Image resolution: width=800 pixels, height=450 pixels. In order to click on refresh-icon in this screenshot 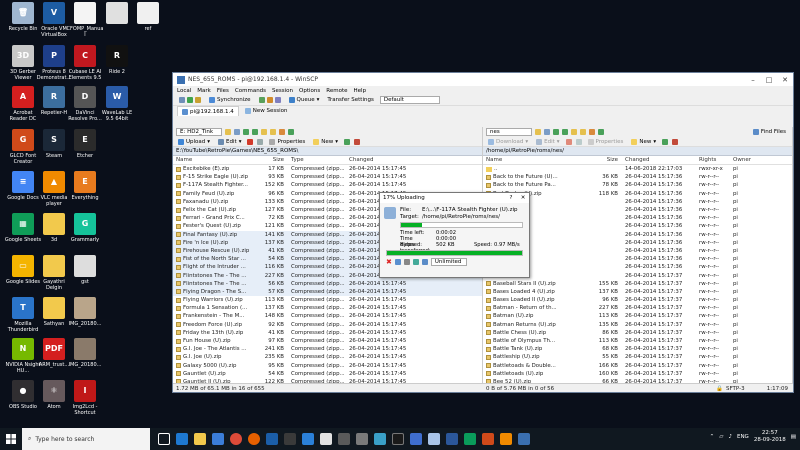, I will do `click(291, 132)`.